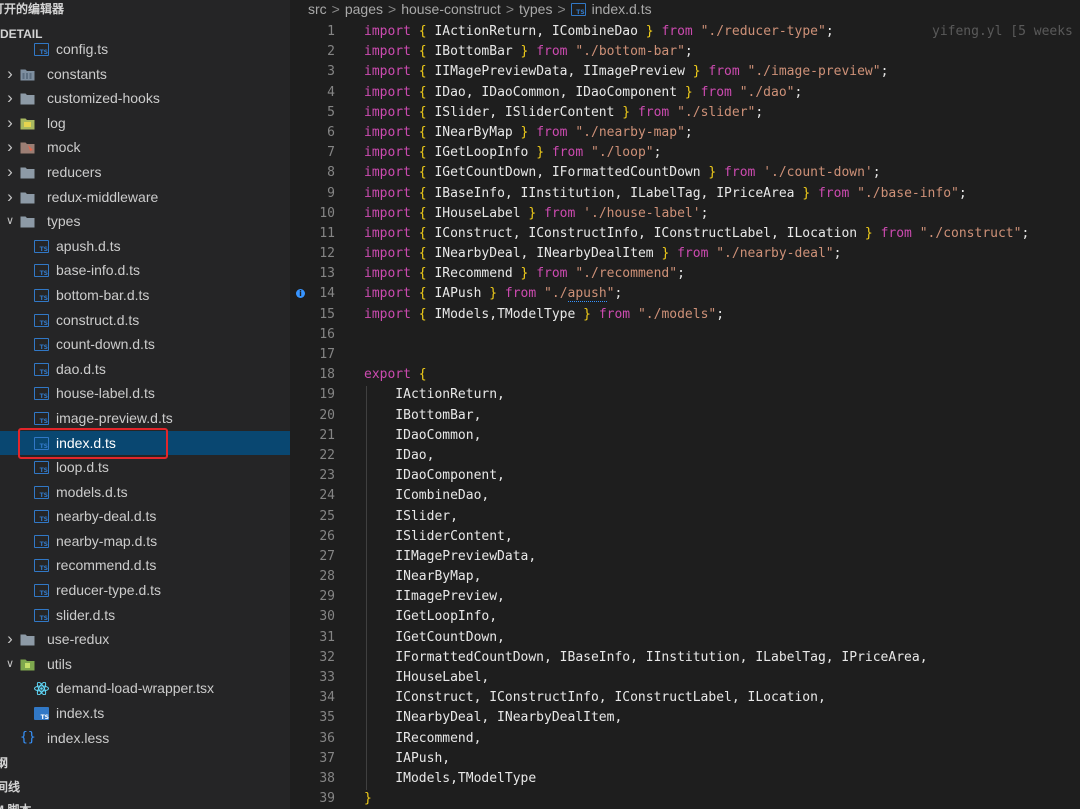  I want to click on code-line: 17, so click(685, 355).